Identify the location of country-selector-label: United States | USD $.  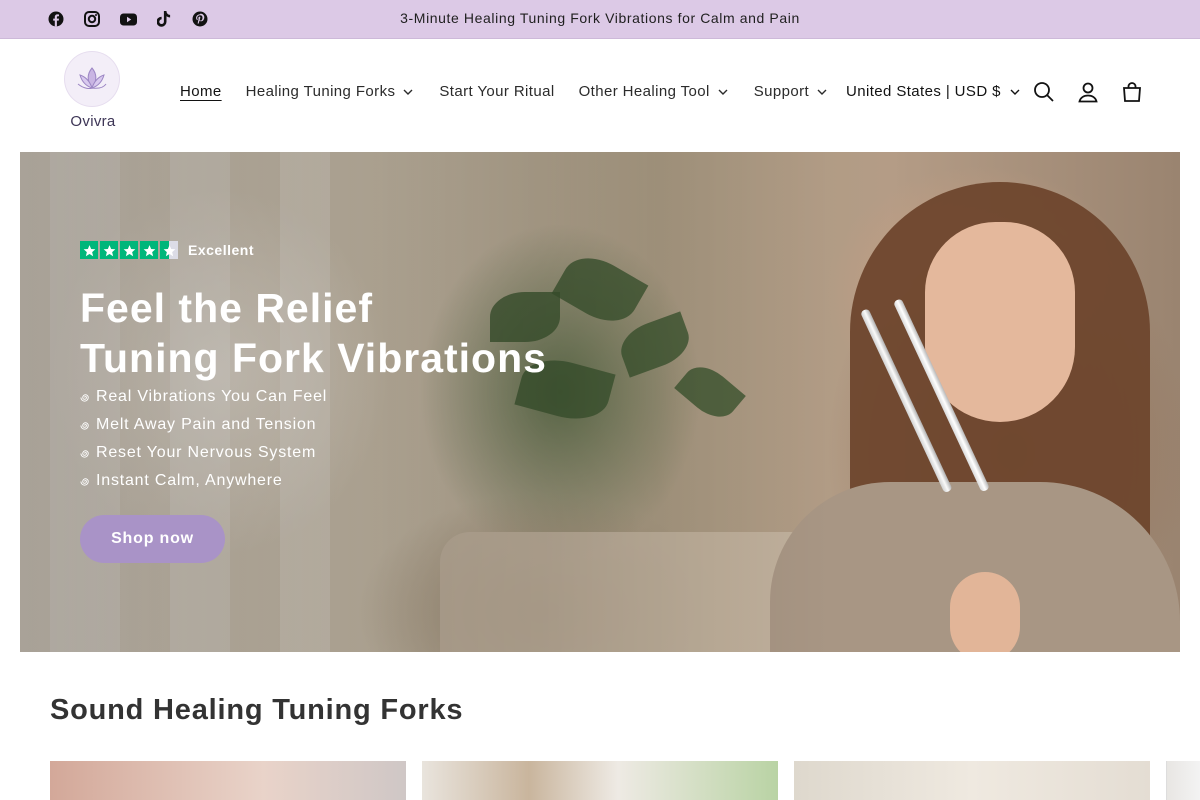
(923, 91).